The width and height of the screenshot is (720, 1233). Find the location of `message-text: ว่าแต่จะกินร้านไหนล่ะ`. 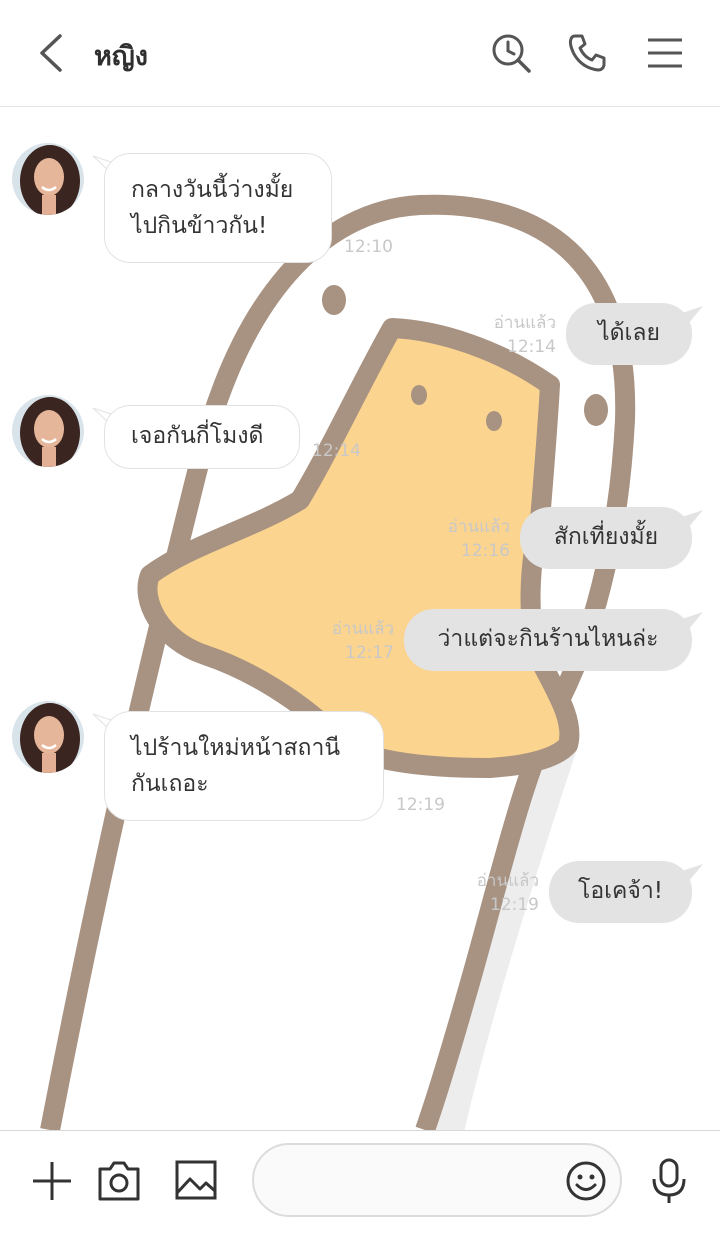

message-text: ว่าแต่จะกินร้านไหนล่ะ is located at coordinates (548, 639).